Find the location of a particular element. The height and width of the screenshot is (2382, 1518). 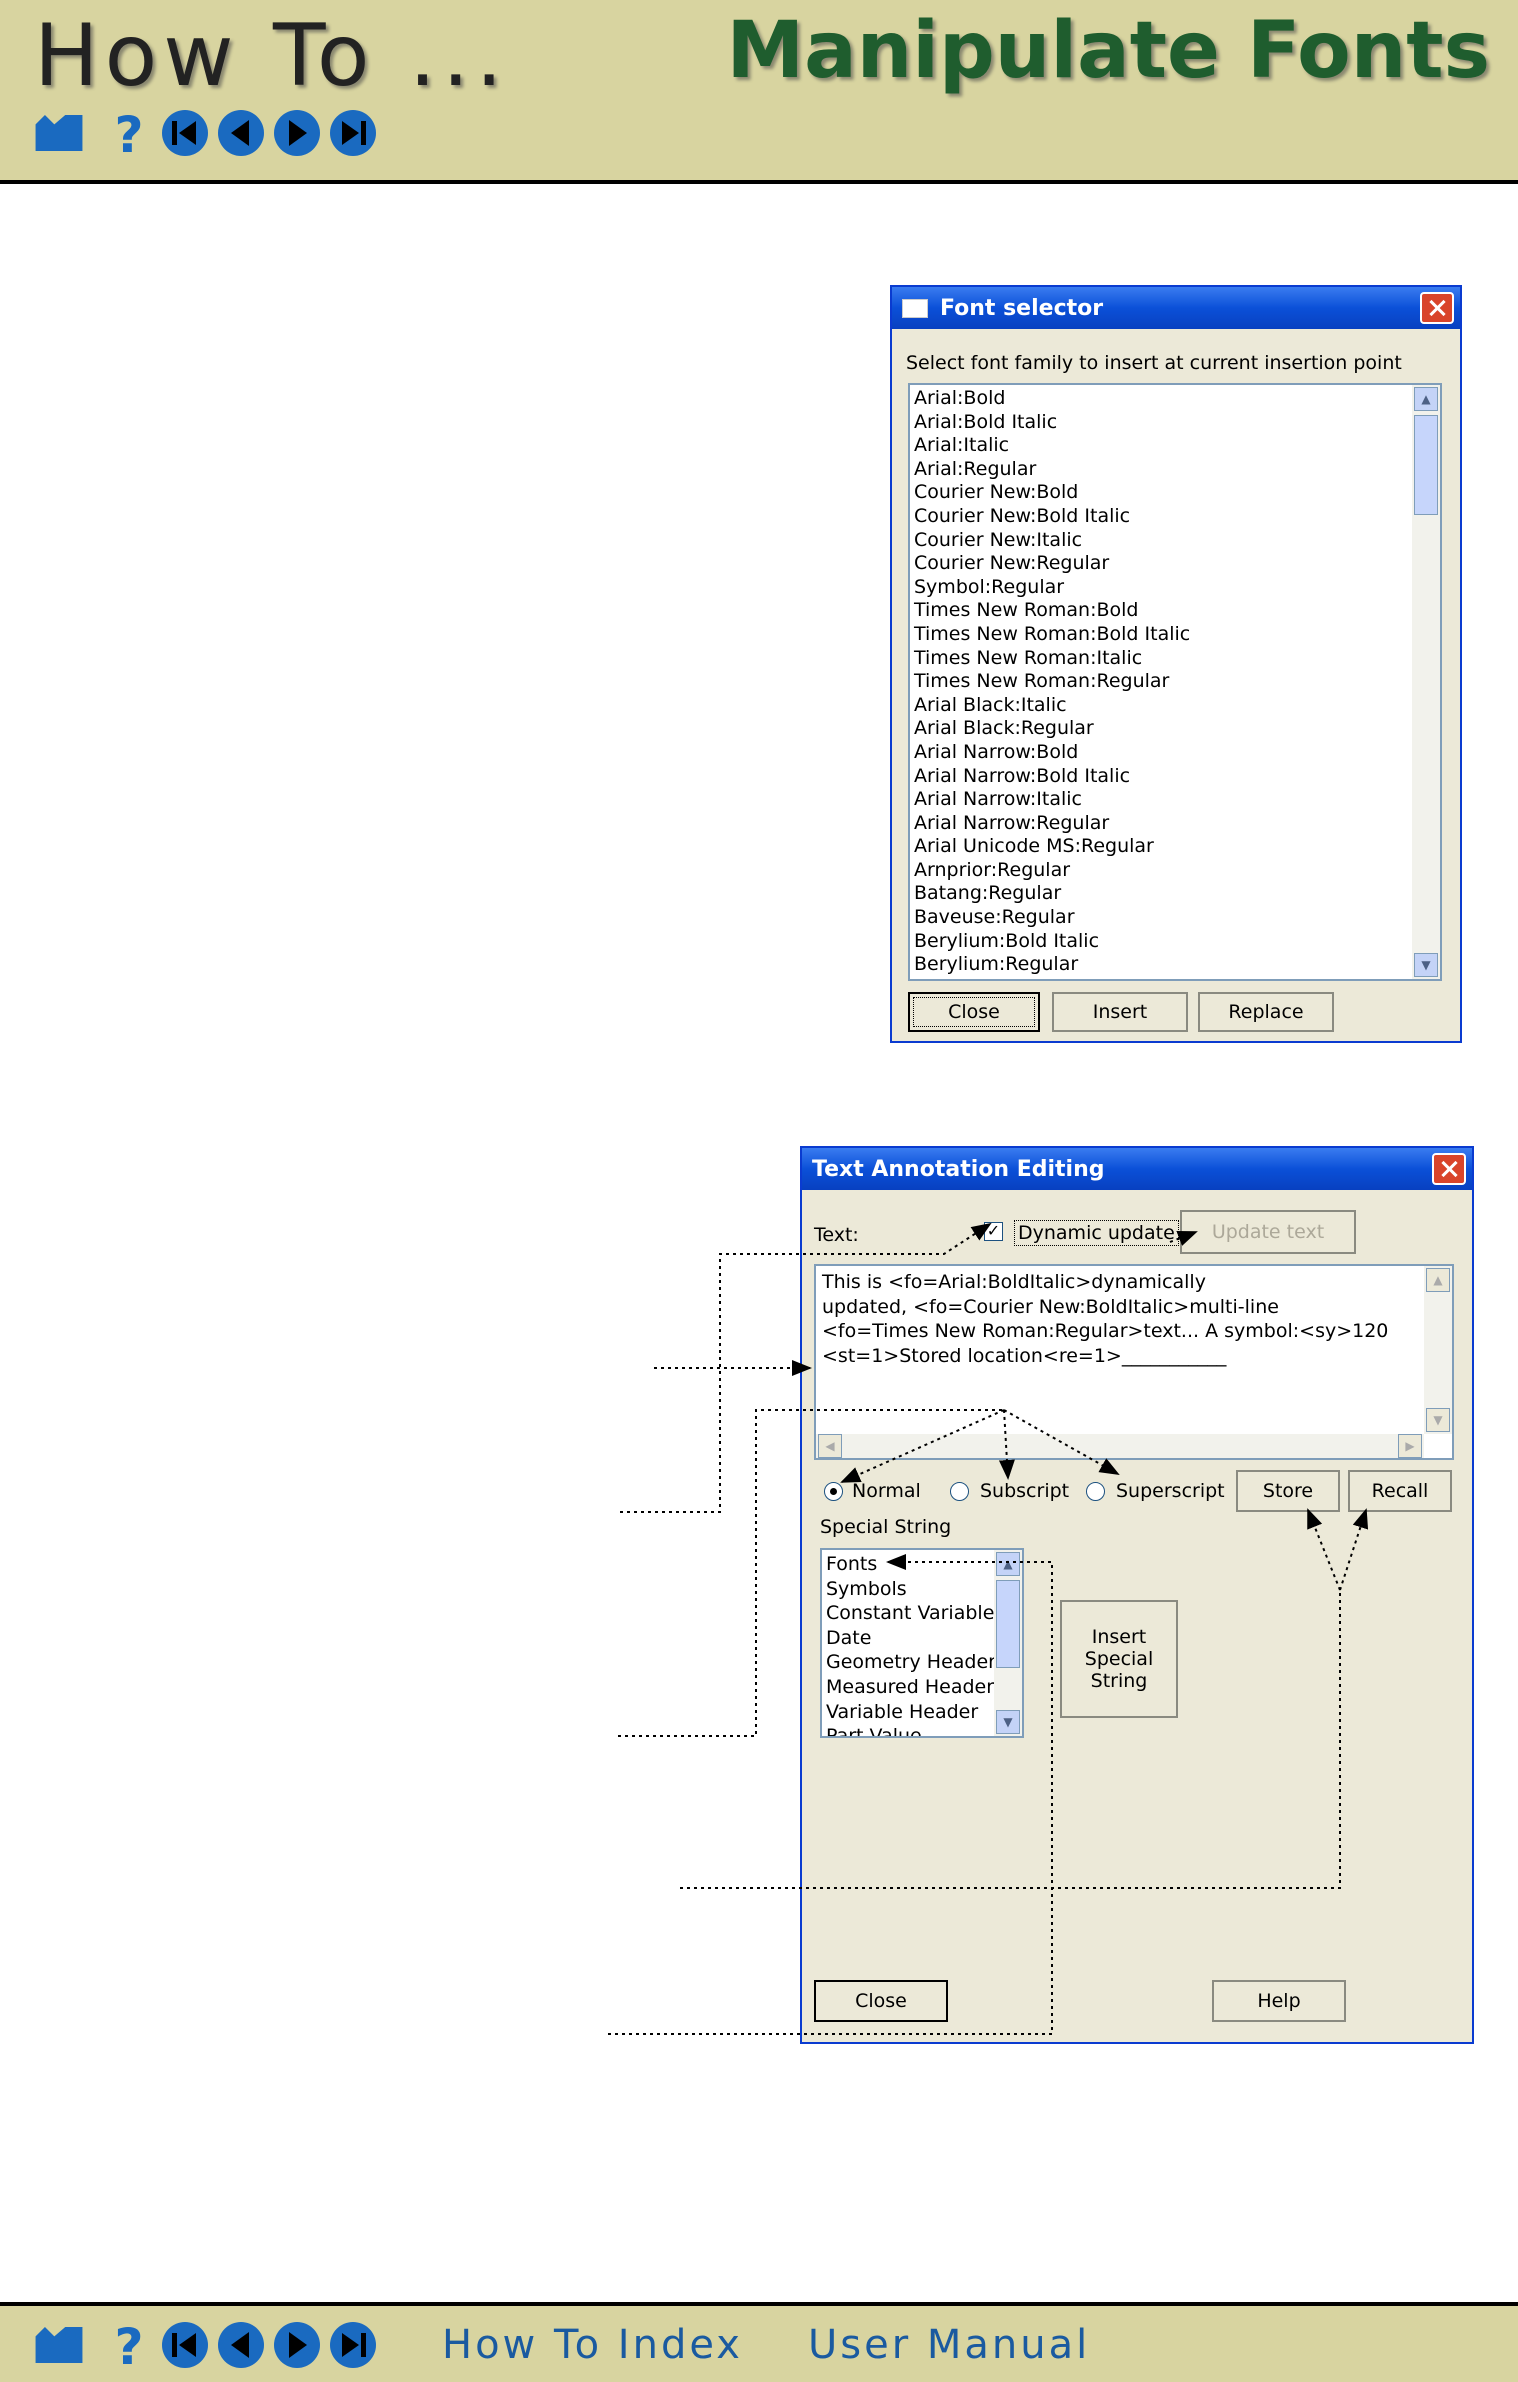

next-page-icon is located at coordinates (297, 2345).